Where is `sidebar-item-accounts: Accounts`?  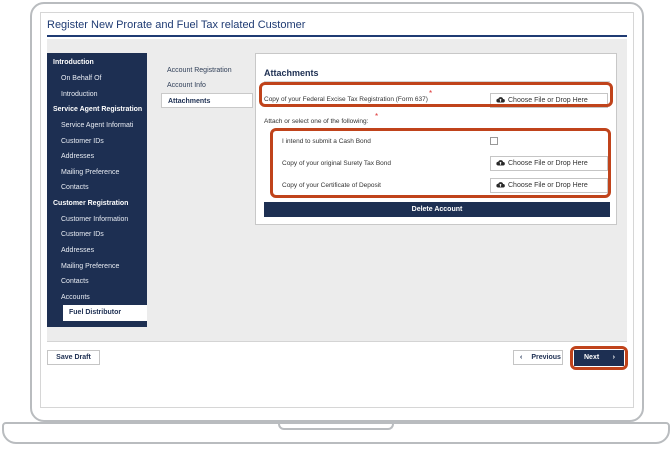
sidebar-item-accounts: Accounts is located at coordinates (97, 298).